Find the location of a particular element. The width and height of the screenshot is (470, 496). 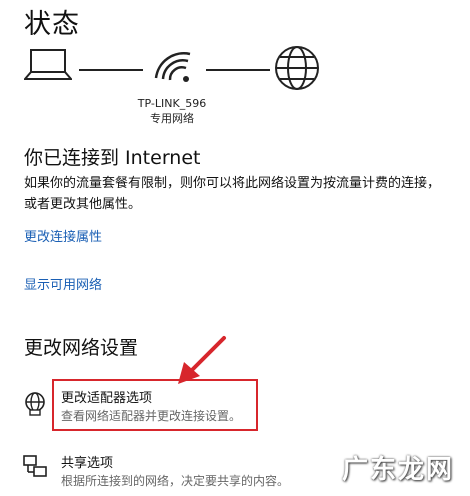

sharing-options-item: 共享选项 根据所连接到的网络，决定要共享的内容。 is located at coordinates (170, 470).